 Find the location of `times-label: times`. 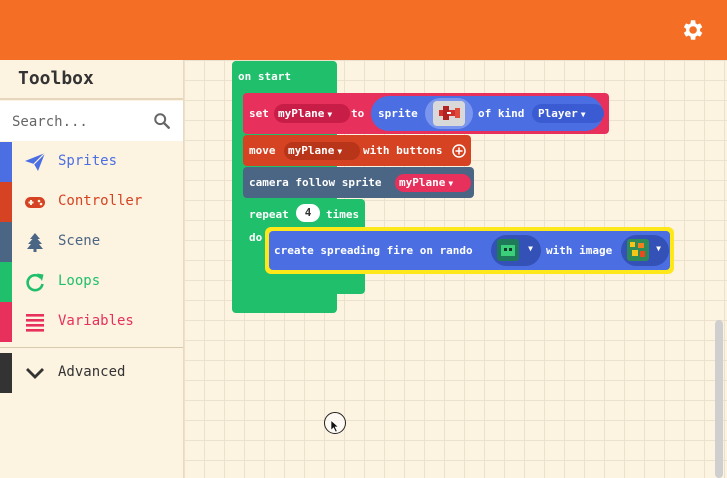

times-label: times is located at coordinates (343, 214).